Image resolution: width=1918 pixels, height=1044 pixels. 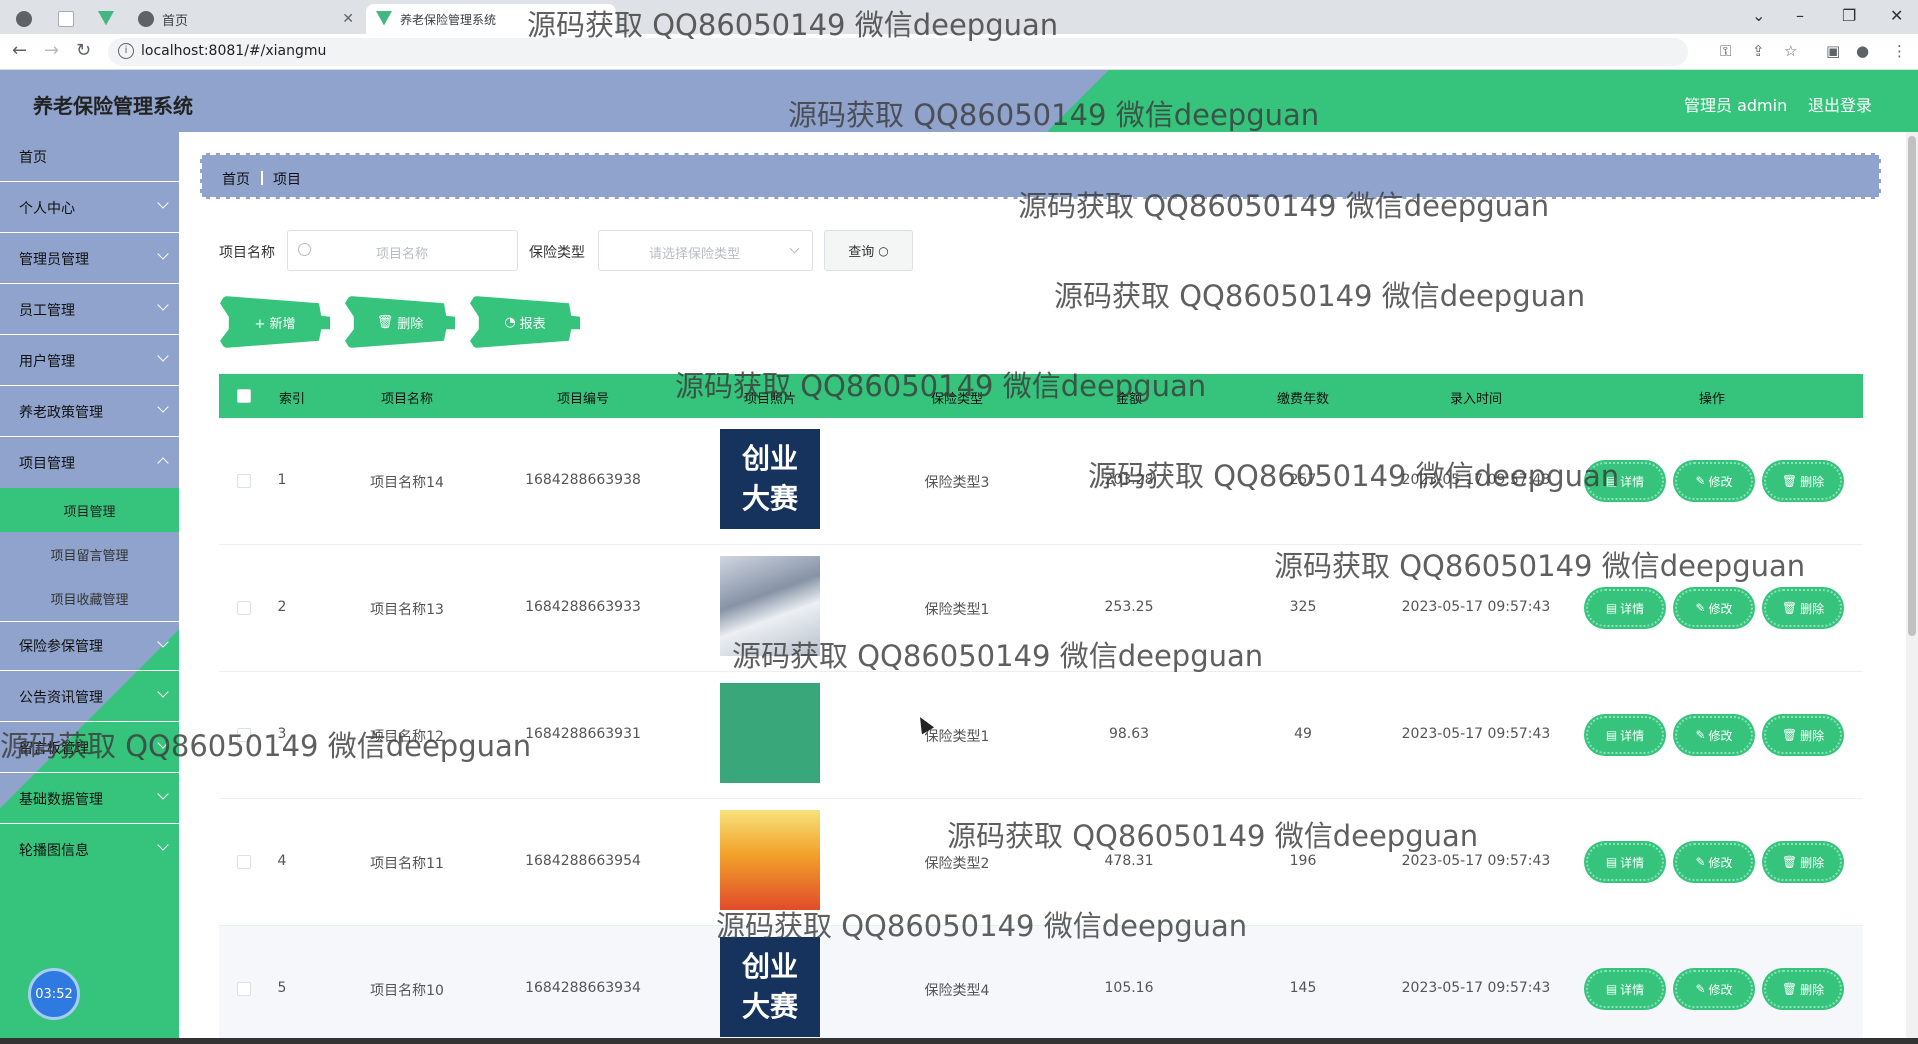 I want to click on project-photo, so click(x=770, y=733).